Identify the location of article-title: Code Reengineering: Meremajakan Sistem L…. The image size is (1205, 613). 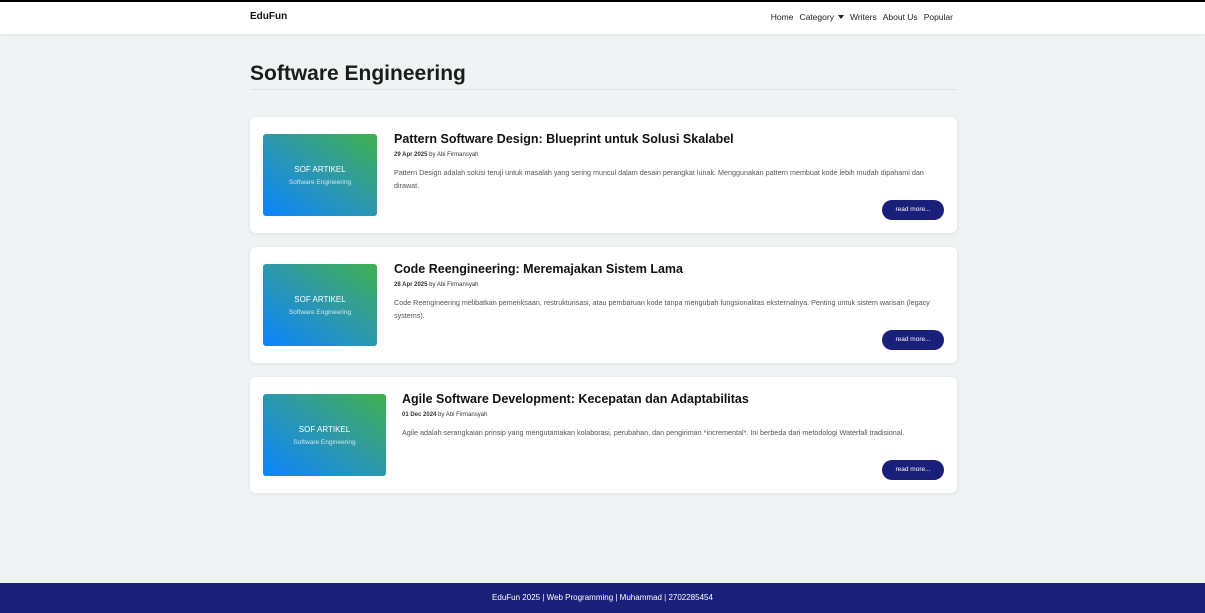
(538, 269).